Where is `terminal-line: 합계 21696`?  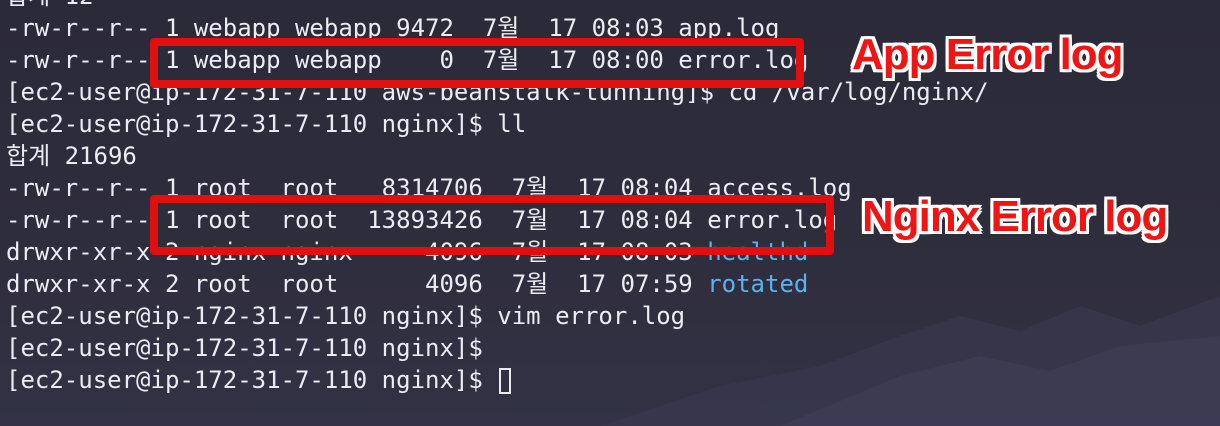
terminal-line: 합계 21696 is located at coordinates (497, 156).